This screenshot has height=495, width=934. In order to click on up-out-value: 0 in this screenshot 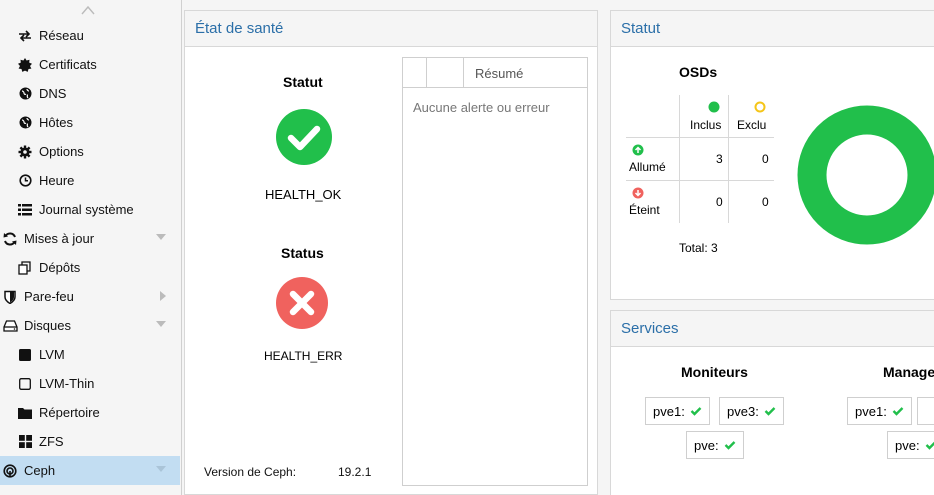, I will do `click(765, 159)`.